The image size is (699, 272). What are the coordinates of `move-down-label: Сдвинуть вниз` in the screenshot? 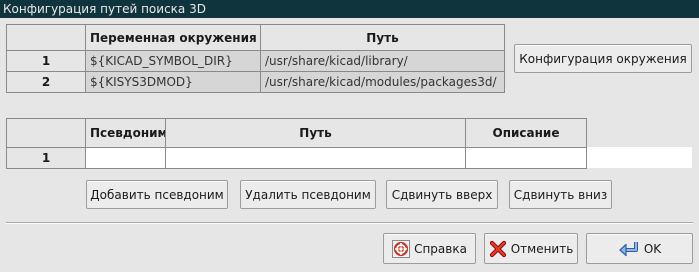 It's located at (560, 194).